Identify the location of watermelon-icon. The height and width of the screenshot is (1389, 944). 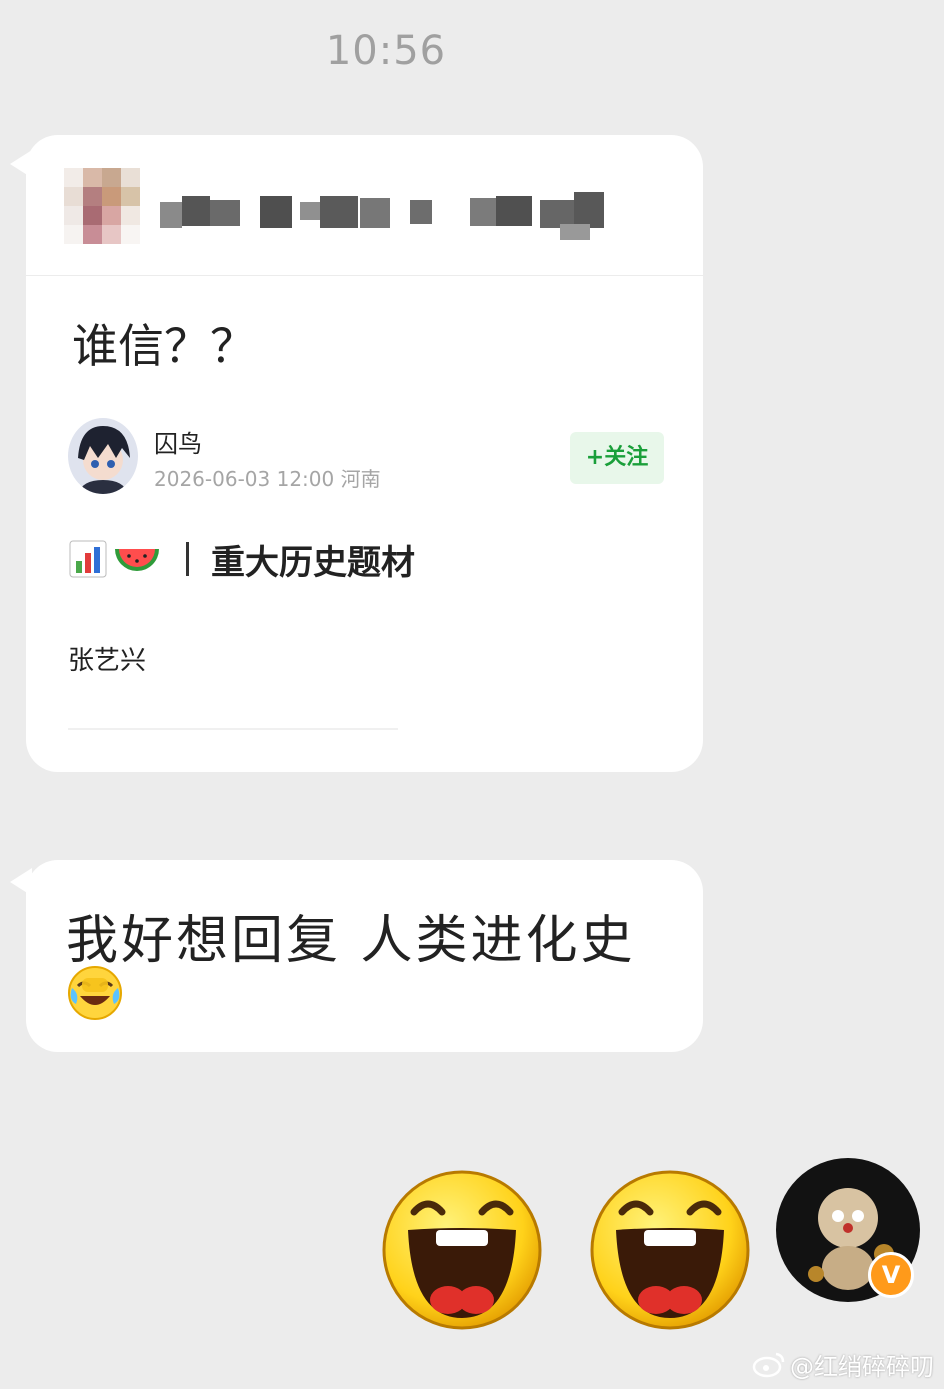
(137, 560).